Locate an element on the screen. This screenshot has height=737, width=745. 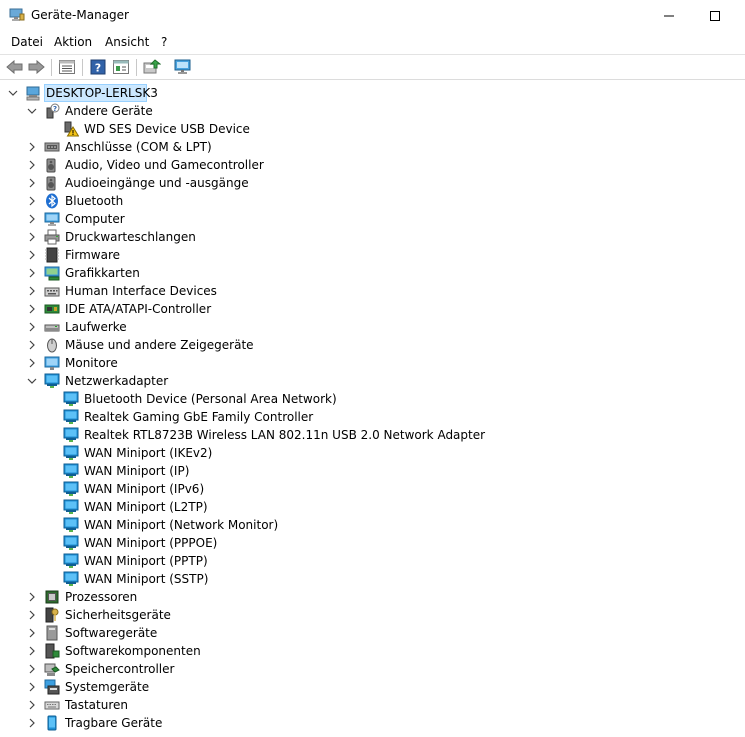
menu-help: ? is located at coordinates (164, 42).